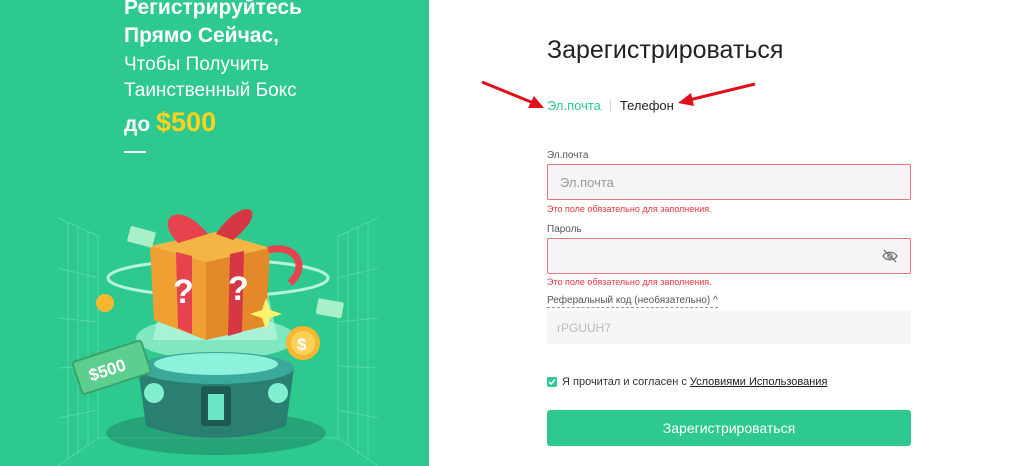 The width and height of the screenshot is (1024, 466). What do you see at coordinates (629, 209) in the screenshot?
I see `email-error: Это поле обязательно для заполнения.` at bounding box center [629, 209].